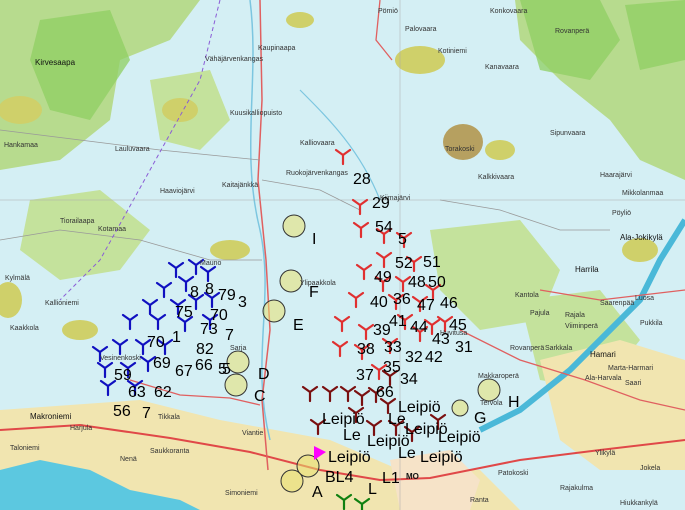  I want to click on place-name-makroniemi: Makroniemi, so click(51, 416).